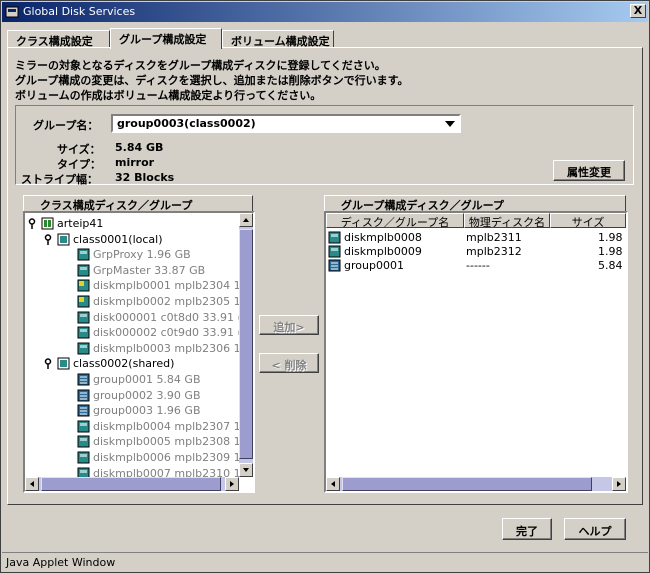 This screenshot has width=650, height=573. What do you see at coordinates (286, 123) in the screenshot?
I see `group-name-select: group0003(class0002)` at bounding box center [286, 123].